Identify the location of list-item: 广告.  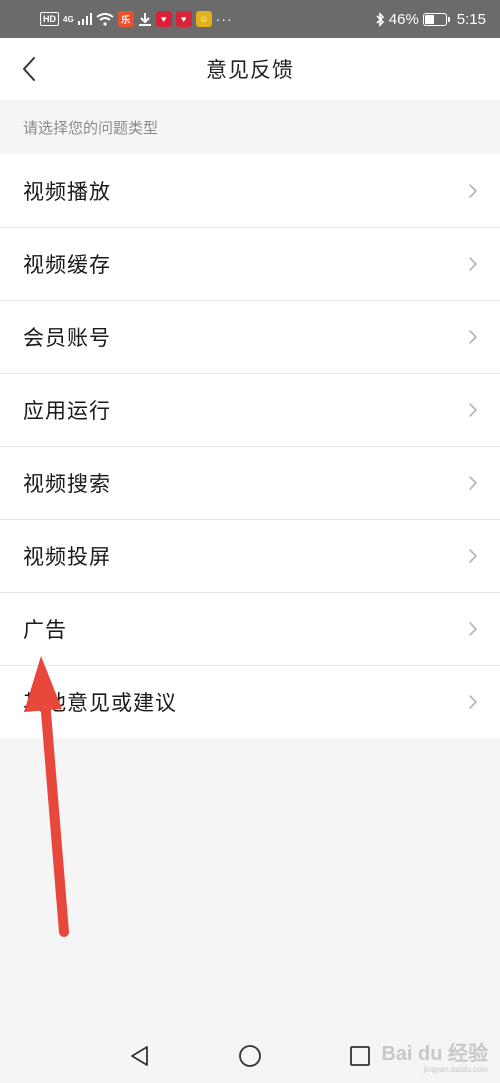
(250, 628).